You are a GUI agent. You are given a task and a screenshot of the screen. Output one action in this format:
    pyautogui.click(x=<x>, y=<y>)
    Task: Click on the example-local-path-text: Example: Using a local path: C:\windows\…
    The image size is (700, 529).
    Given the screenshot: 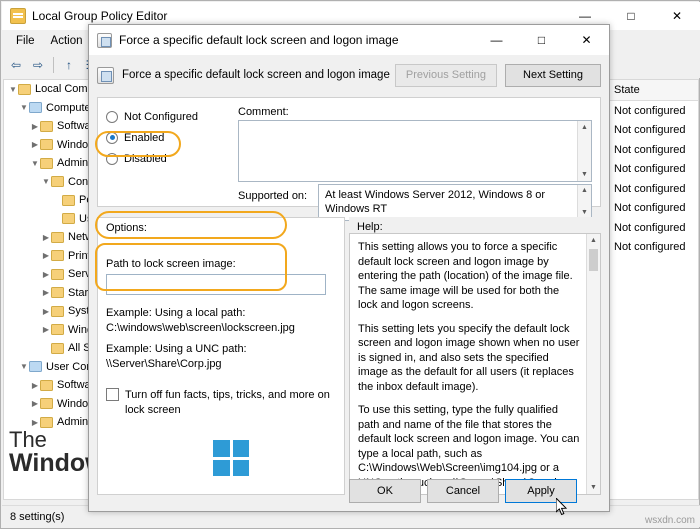 What is the action you would take?
    pyautogui.click(x=200, y=320)
    